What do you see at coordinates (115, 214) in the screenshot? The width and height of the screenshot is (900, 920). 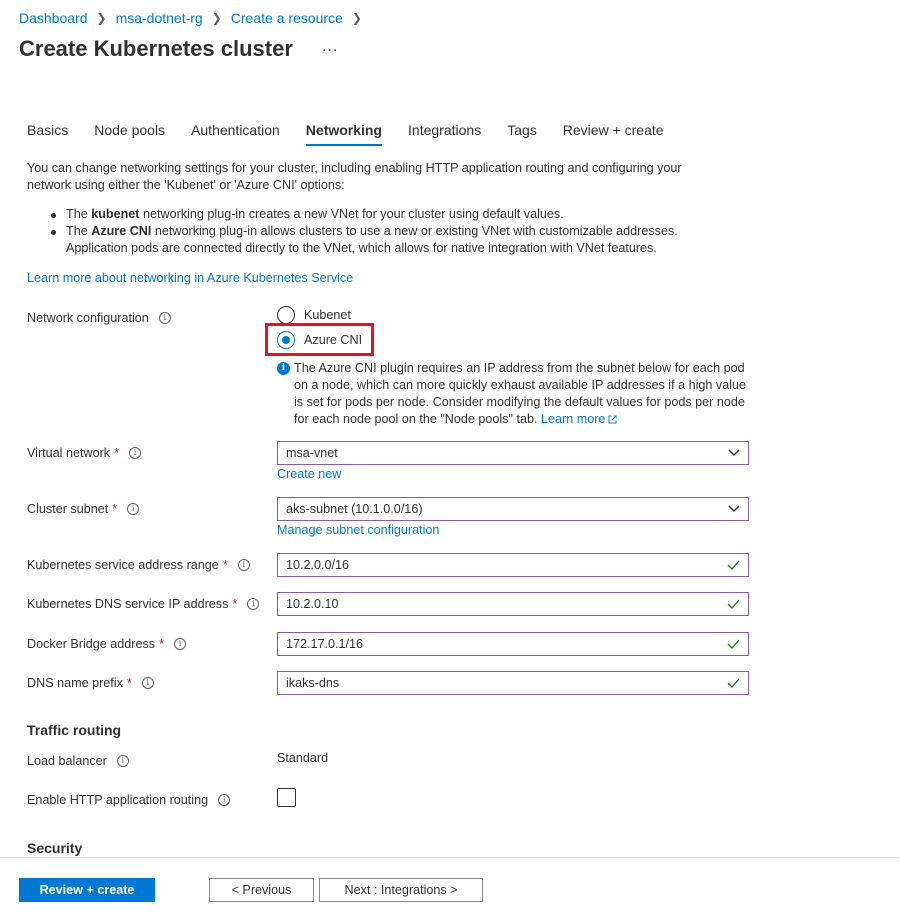 I see `bullet-kubenet-bold: kubenet` at bounding box center [115, 214].